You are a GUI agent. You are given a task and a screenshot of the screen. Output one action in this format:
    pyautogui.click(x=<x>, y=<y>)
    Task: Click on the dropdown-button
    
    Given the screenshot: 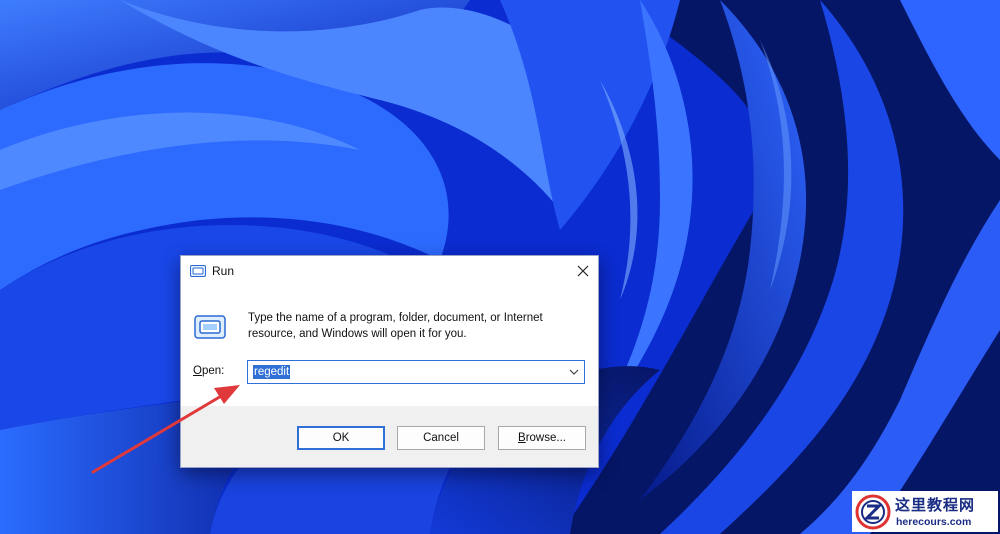 What is the action you would take?
    pyautogui.click(x=574, y=372)
    